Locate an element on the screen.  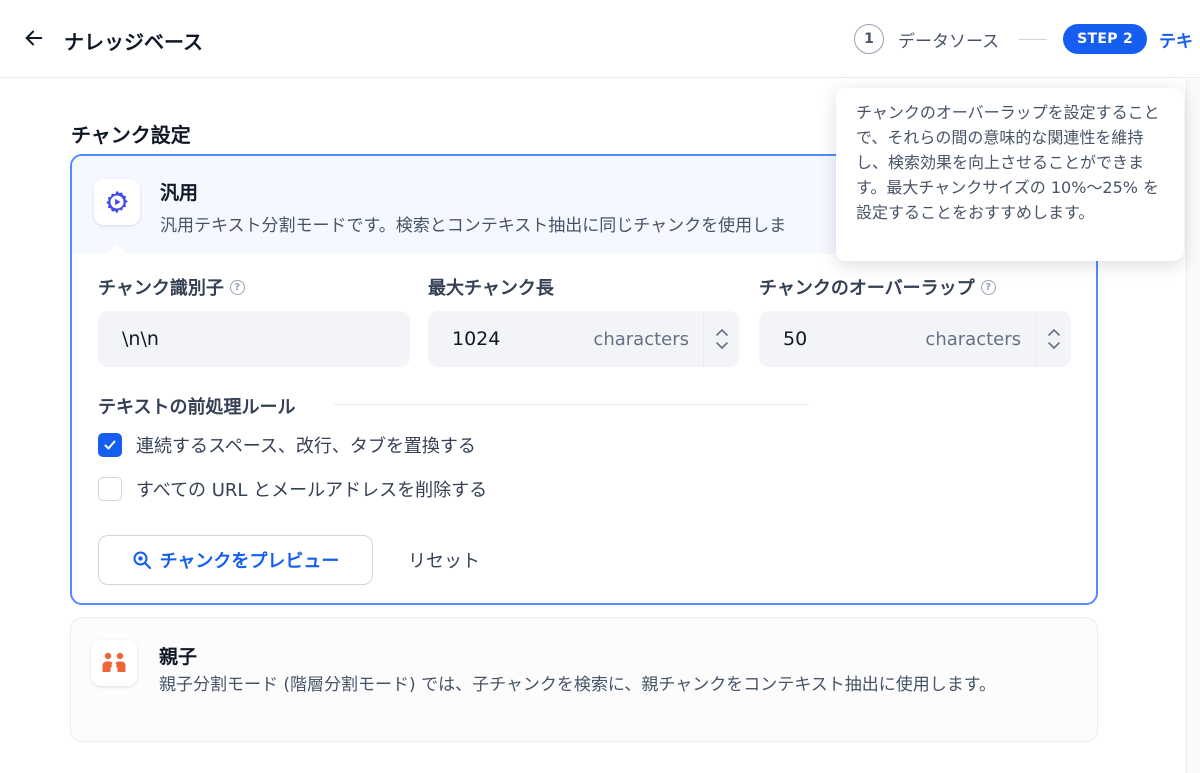
max-chunk-length-value: 1024 is located at coordinates (476, 339).